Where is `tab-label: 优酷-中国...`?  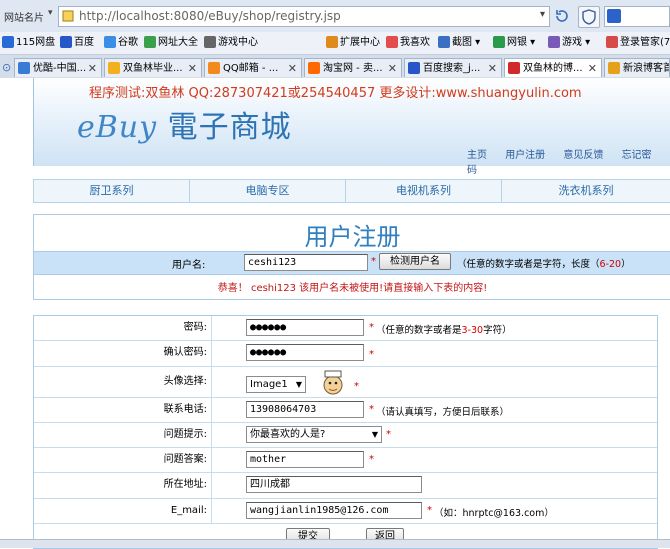 tab-label: 优酷-中国... is located at coordinates (60, 68).